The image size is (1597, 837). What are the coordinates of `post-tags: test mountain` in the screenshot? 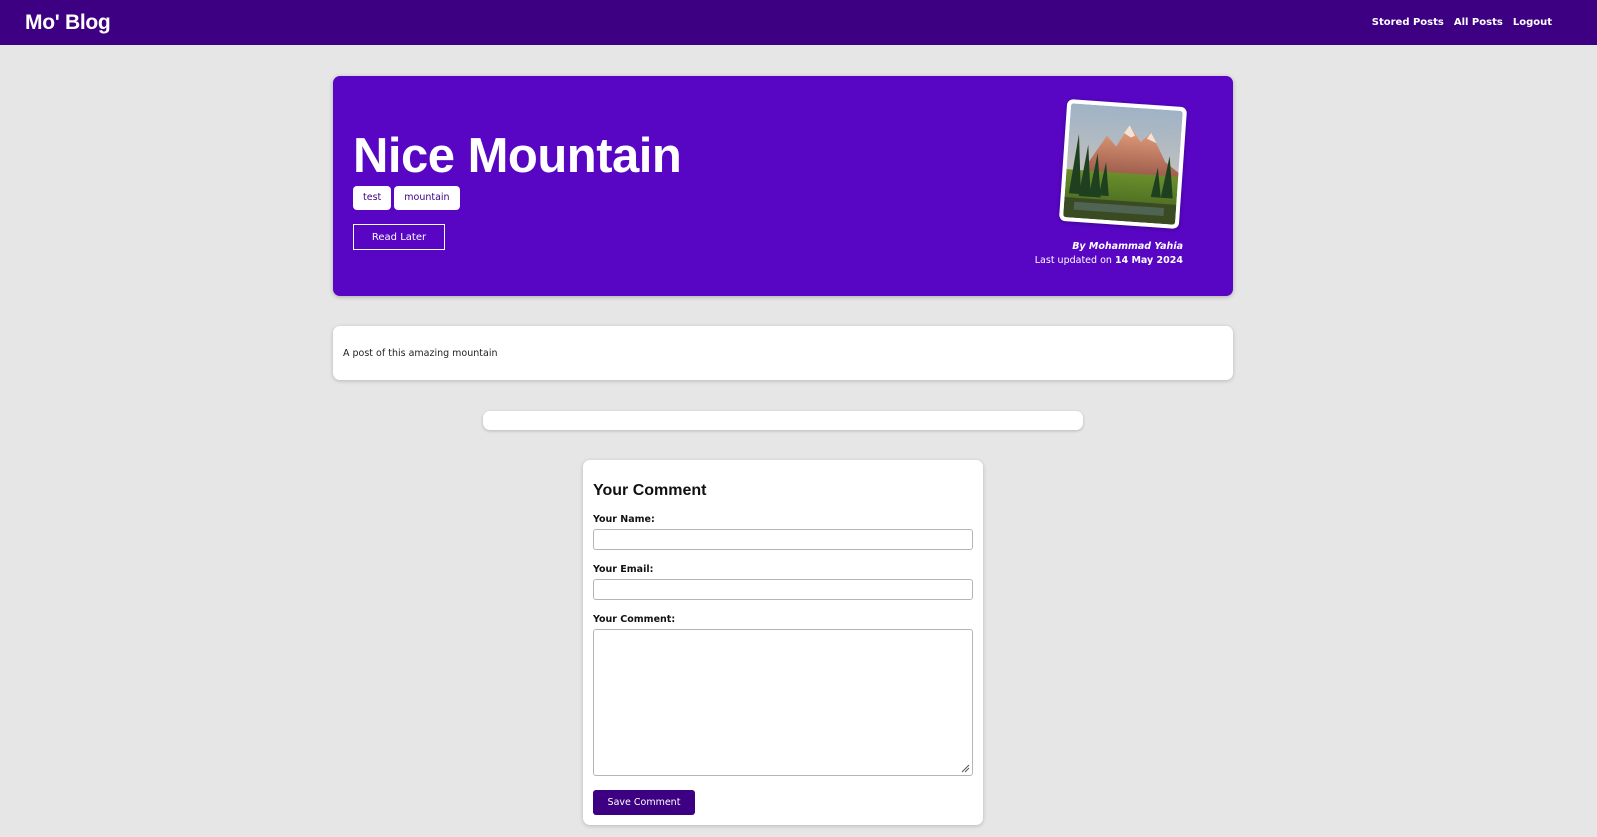 It's located at (406, 198).